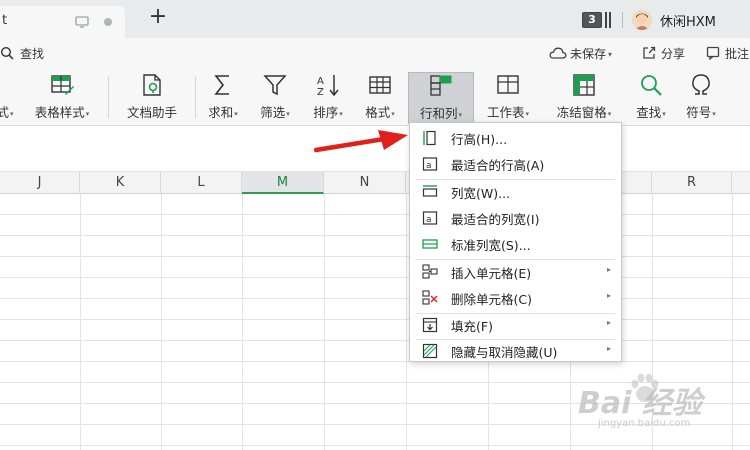  What do you see at coordinates (320, 92) in the screenshot?
I see `svg-text: Z` at bounding box center [320, 92].